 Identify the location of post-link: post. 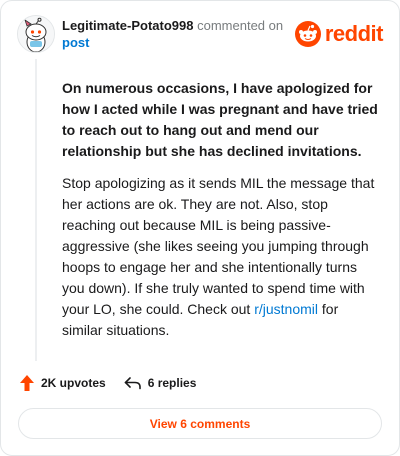
(75, 42).